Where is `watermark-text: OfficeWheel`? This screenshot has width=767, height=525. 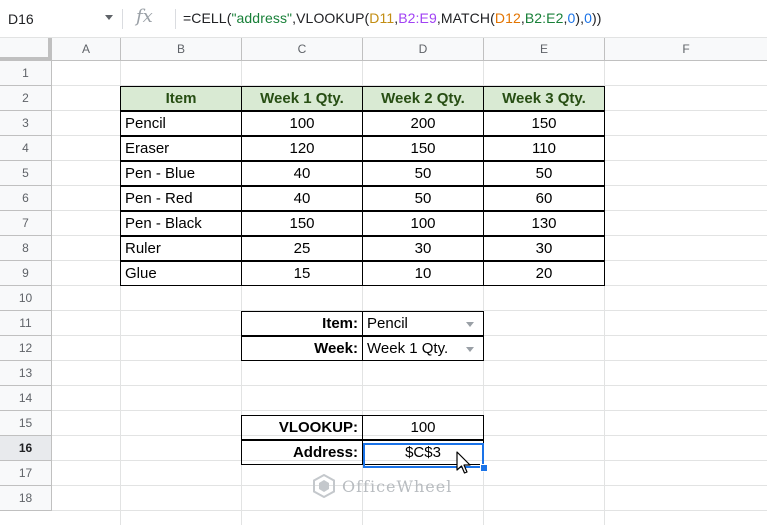
watermark-text: OfficeWheel is located at coordinates (397, 486).